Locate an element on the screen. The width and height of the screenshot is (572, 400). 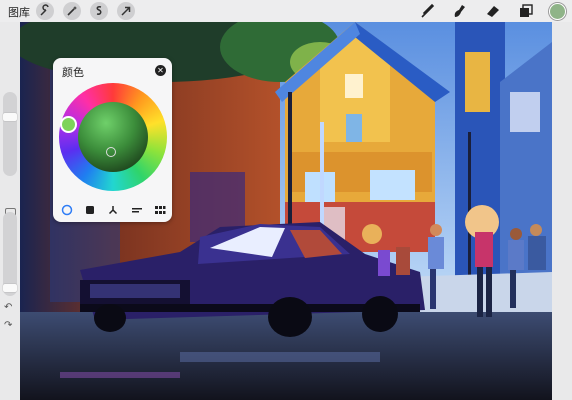
transform-arrow-icon is located at coordinates (126, 11).